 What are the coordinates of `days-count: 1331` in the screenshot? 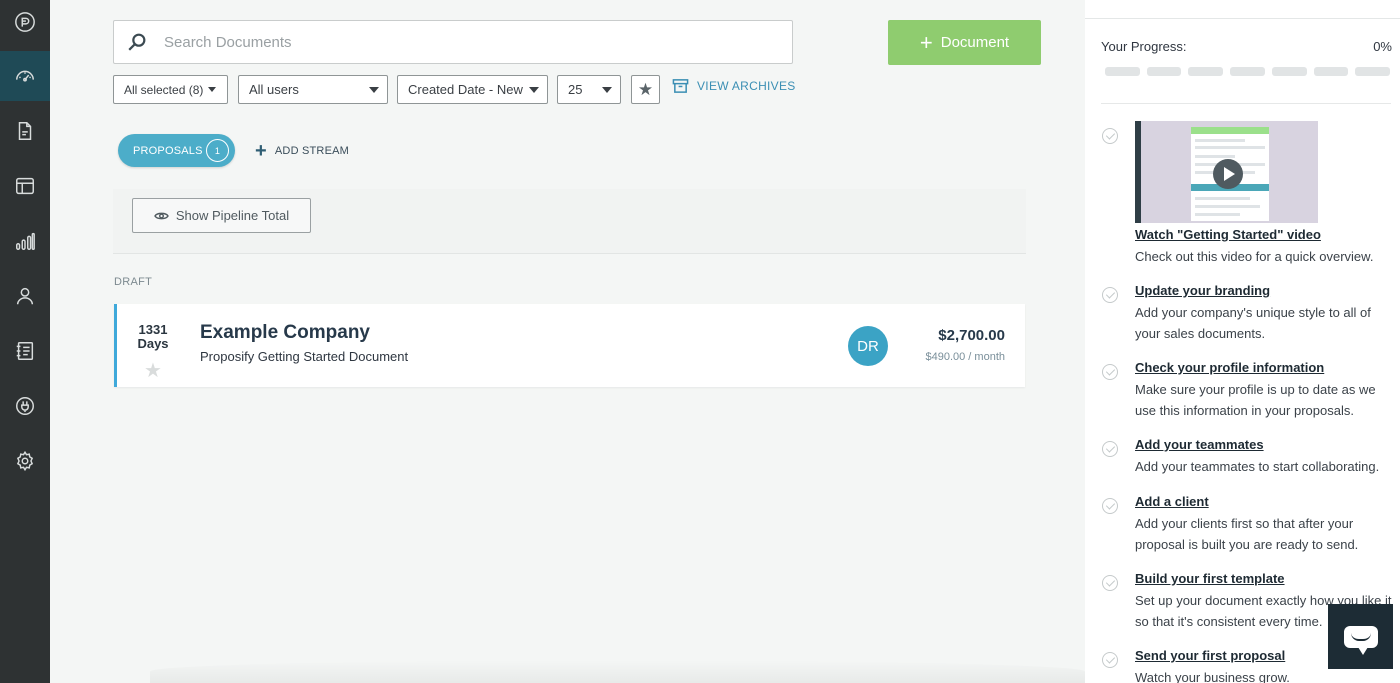 It's located at (153, 329).